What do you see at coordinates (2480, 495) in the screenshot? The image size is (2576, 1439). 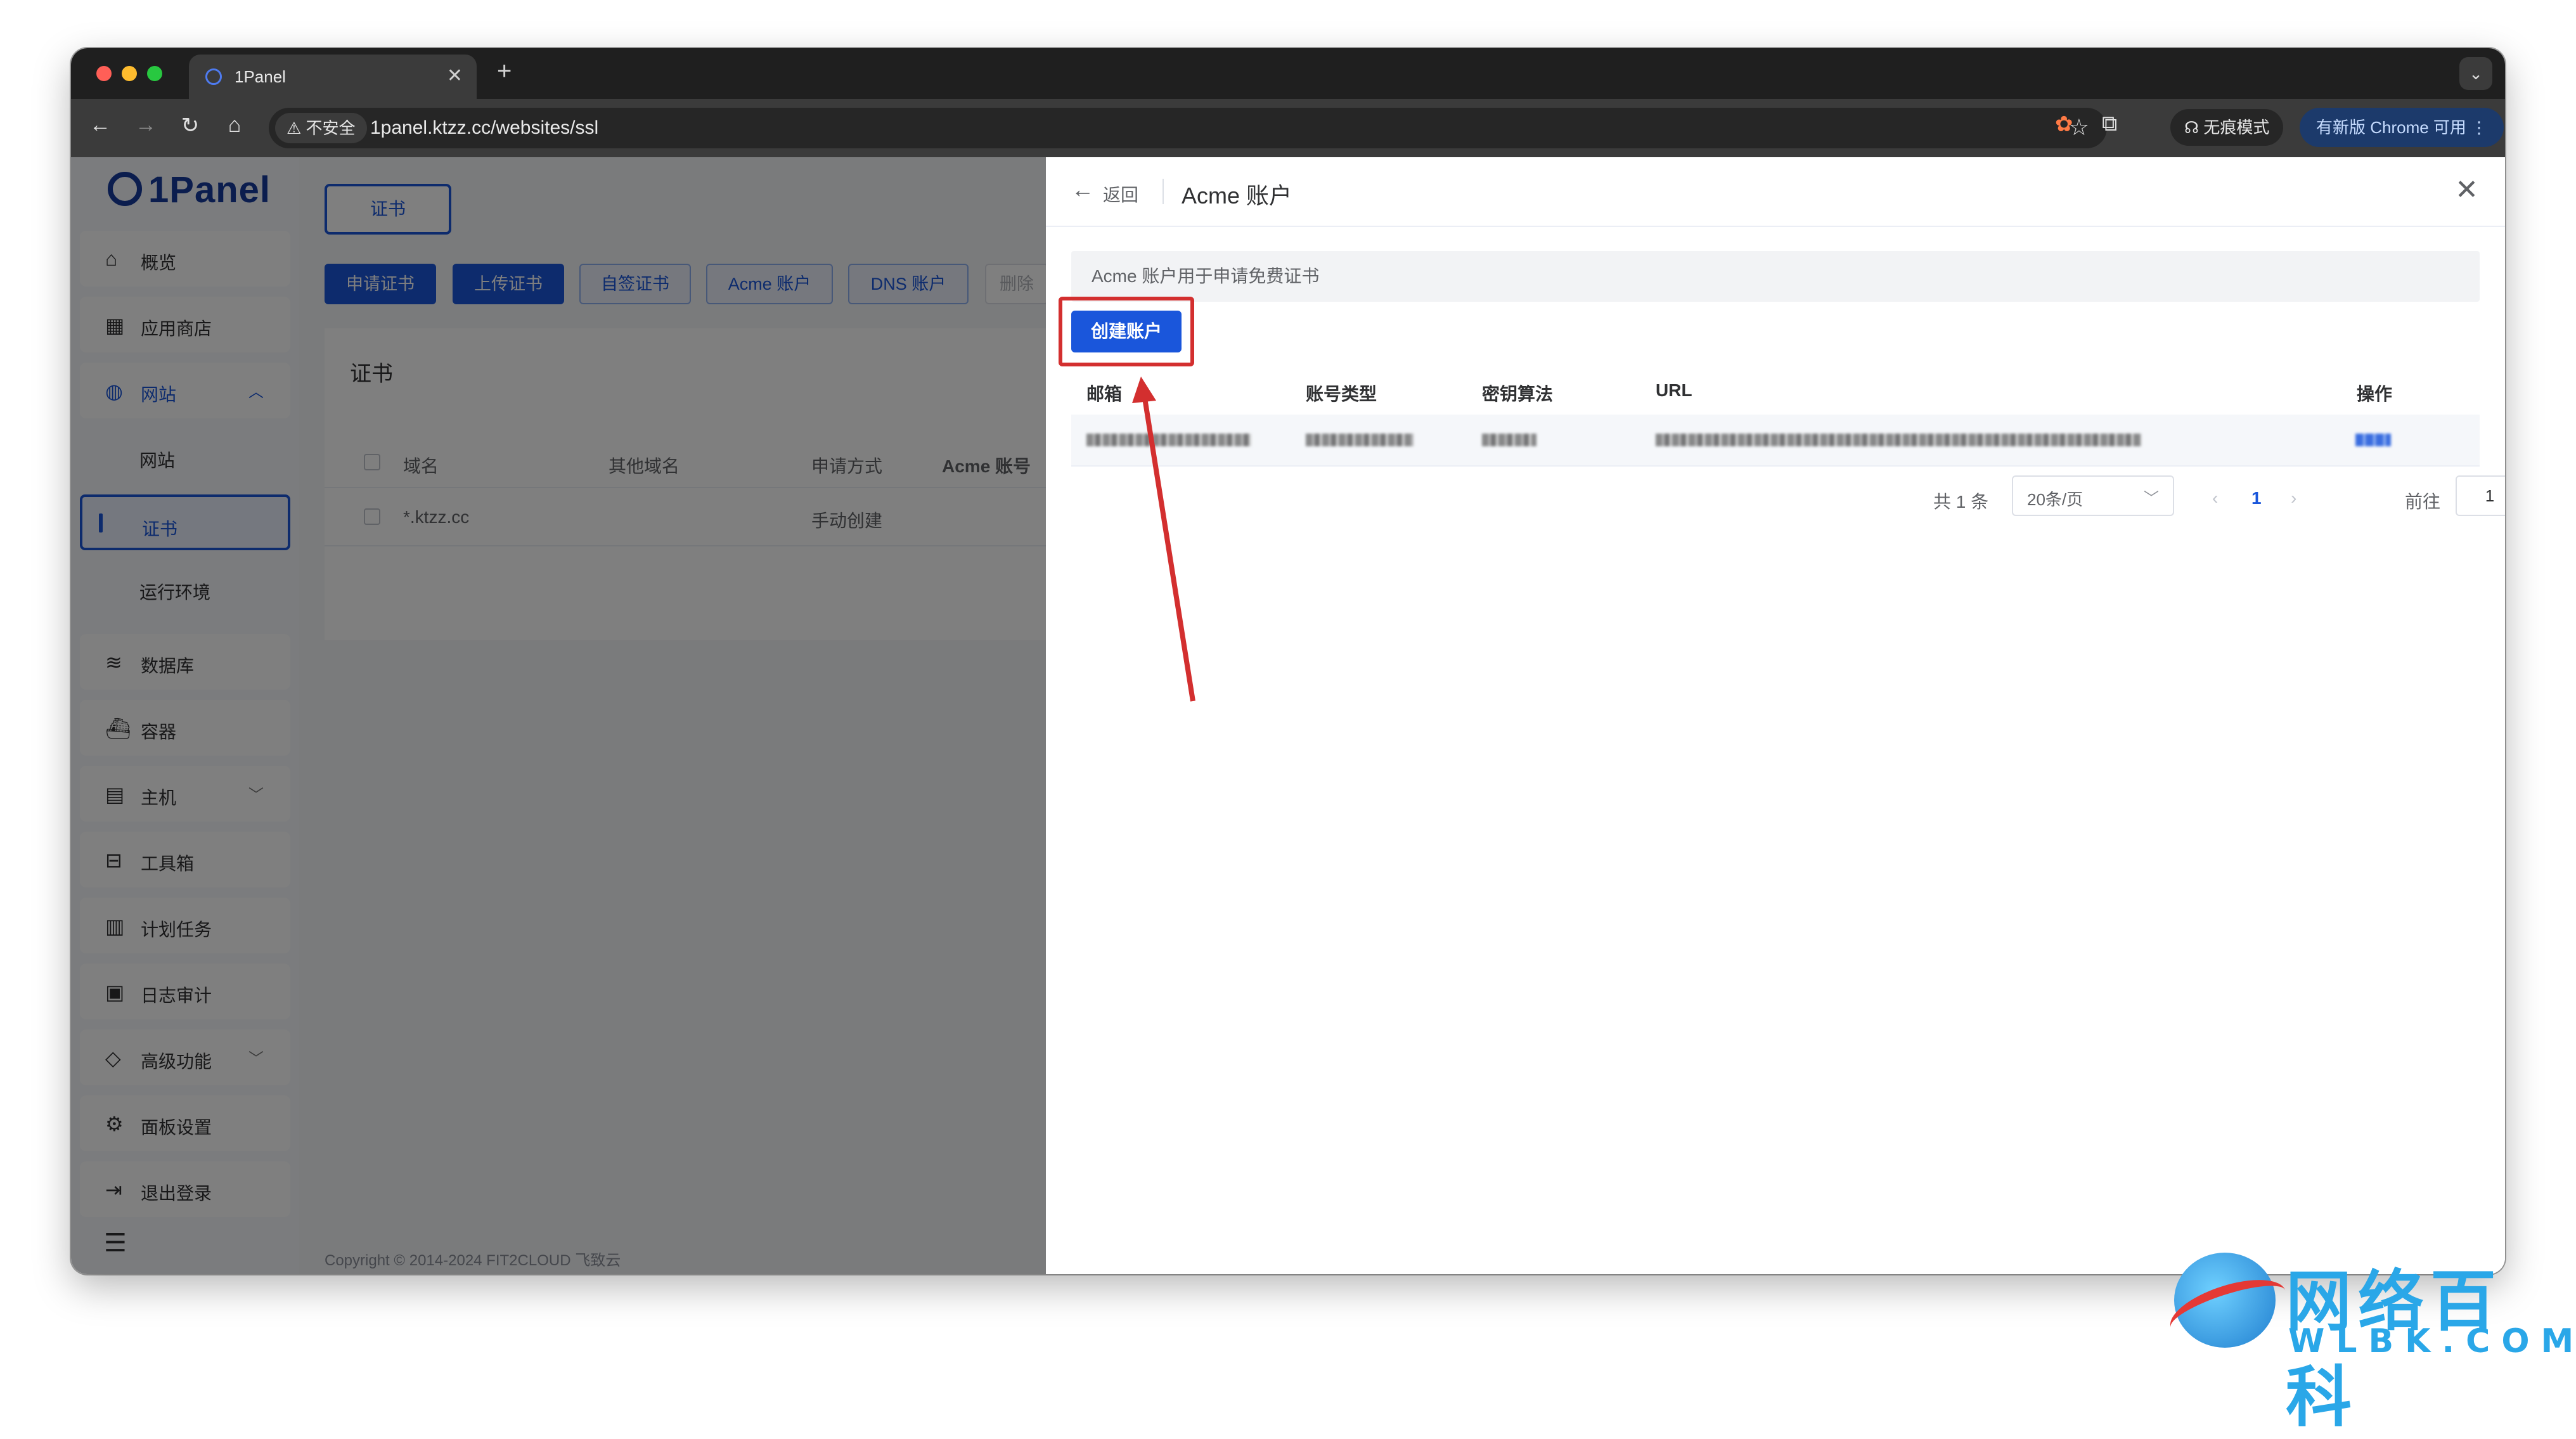 I see `goto-page-input: 1` at bounding box center [2480, 495].